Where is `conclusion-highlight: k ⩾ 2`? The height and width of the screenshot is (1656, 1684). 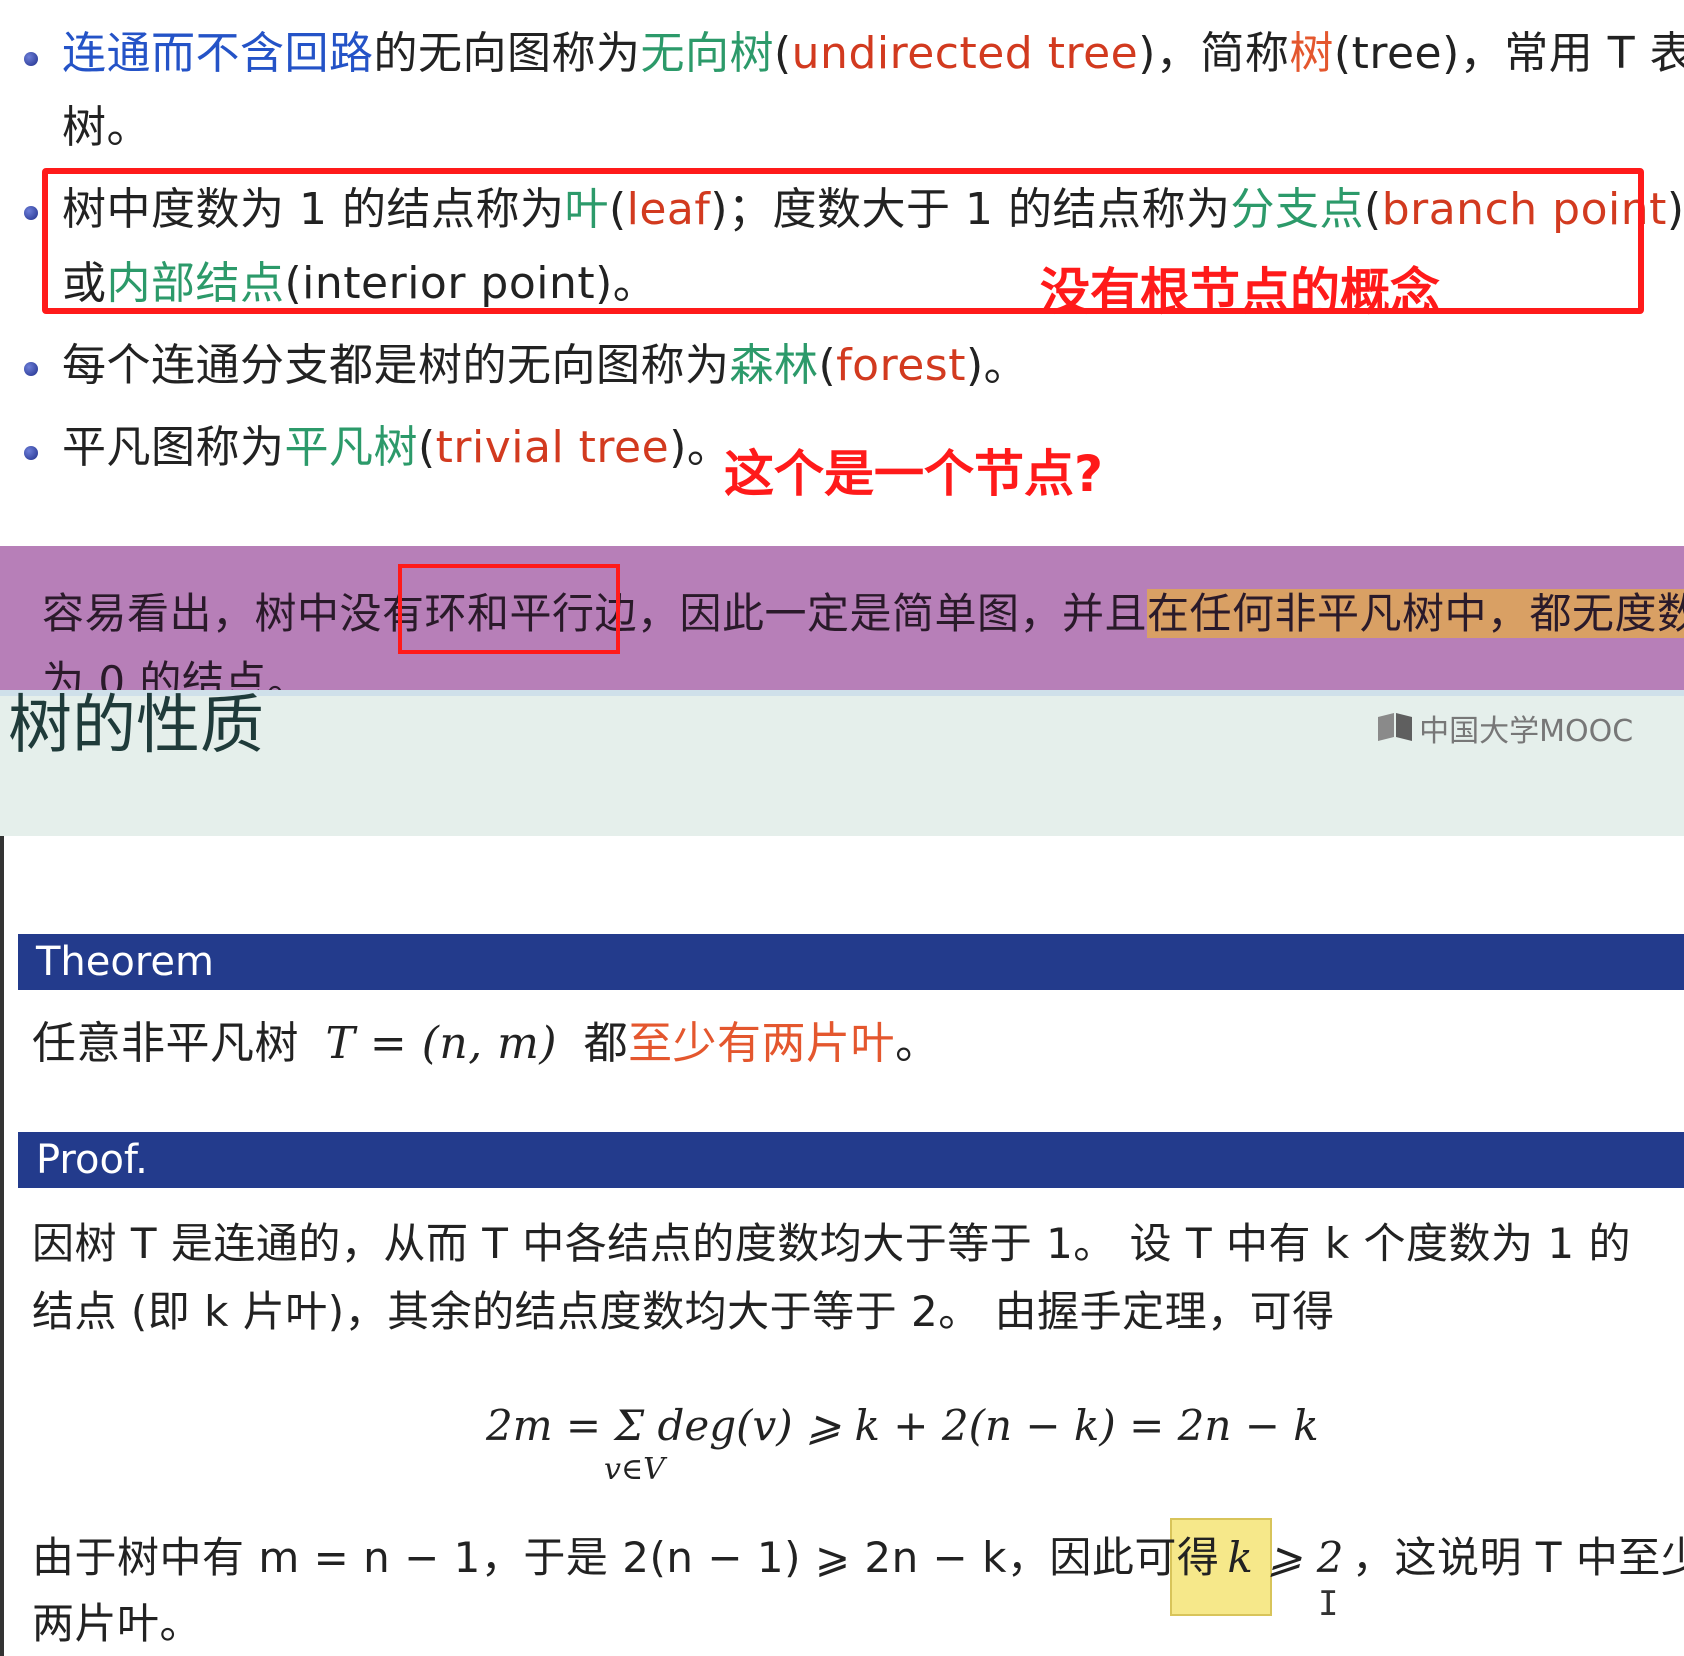
conclusion-highlight: k ⩾ 2 is located at coordinates (1285, 1557).